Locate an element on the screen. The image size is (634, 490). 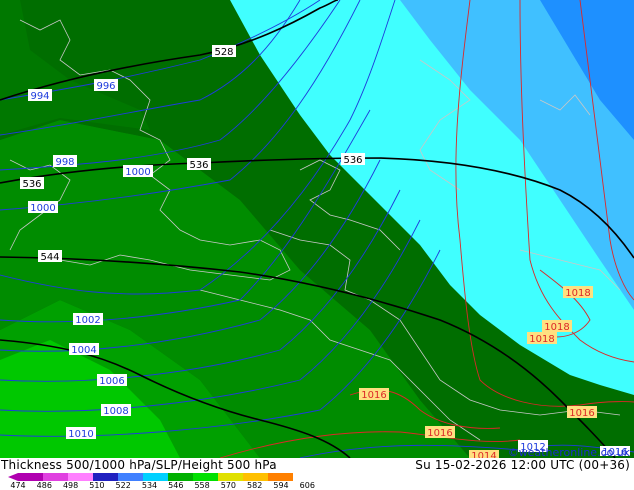
color-scale is located at coordinates (159, 477).